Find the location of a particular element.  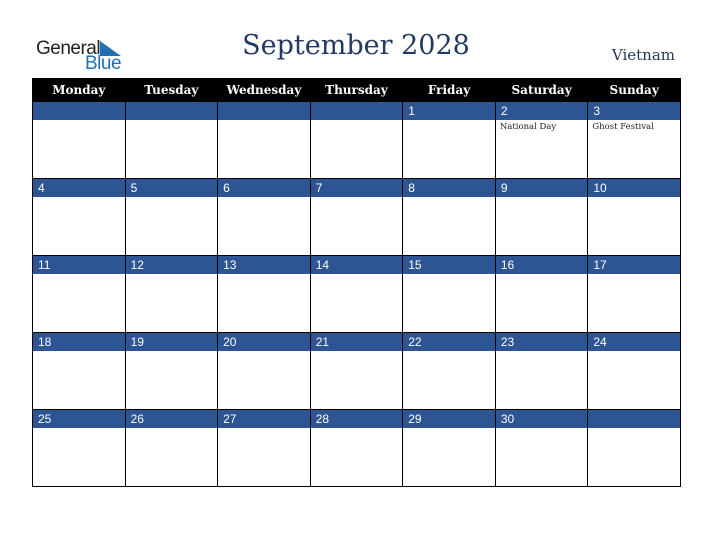

day-cell: 19 is located at coordinates (171, 371).